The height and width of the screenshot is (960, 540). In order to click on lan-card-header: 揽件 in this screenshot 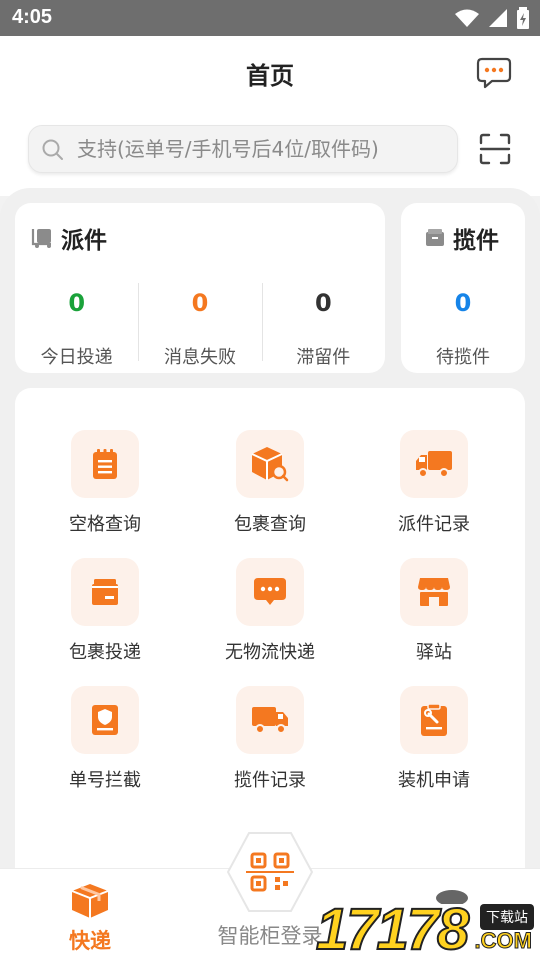, I will do `click(462, 238)`.